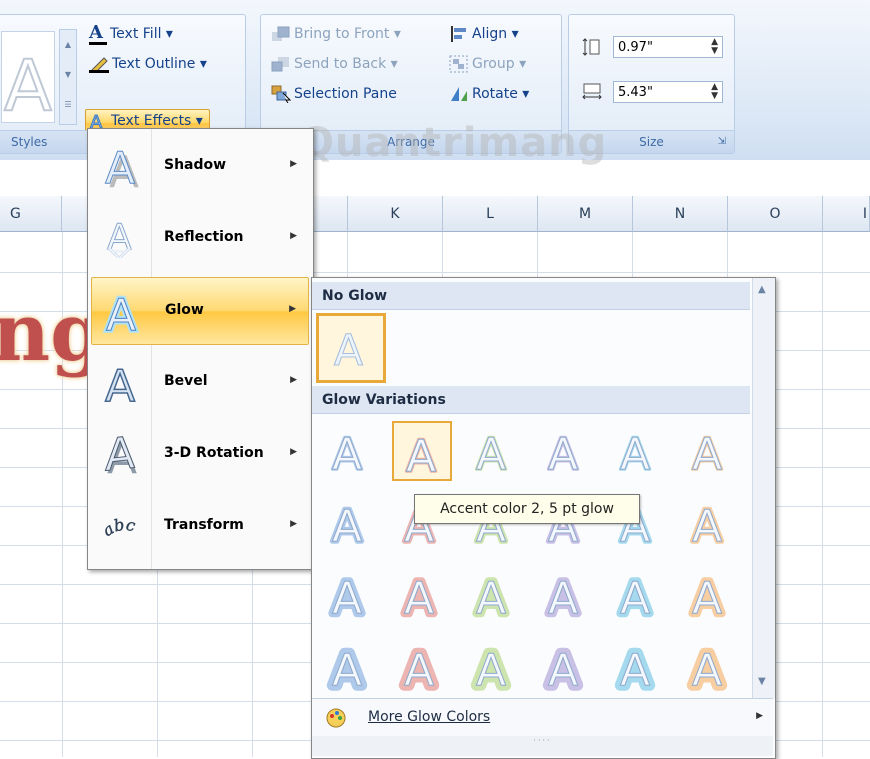 This screenshot has width=870, height=759. I want to click on rotate-button: Rotate ▾, so click(489, 94).